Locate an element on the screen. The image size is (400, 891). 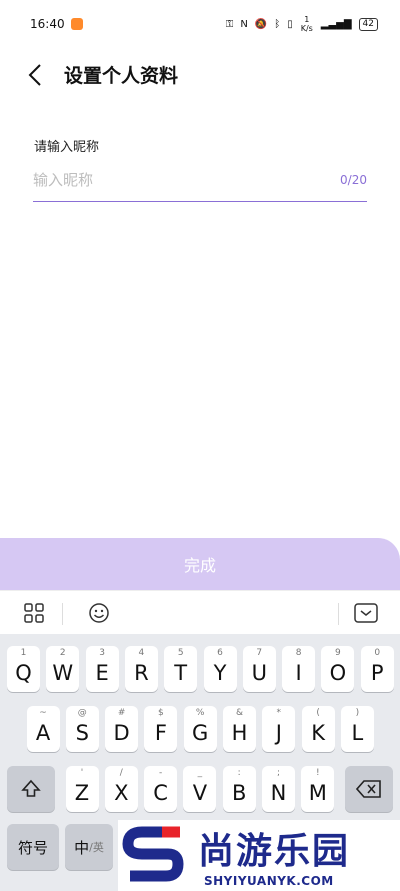
bluetooth-icon: ᛒ is located at coordinates (277, 24).